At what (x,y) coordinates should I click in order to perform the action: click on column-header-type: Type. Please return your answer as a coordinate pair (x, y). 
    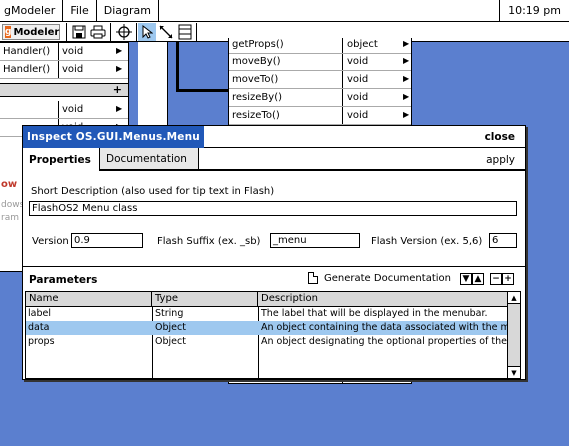
    Looking at the image, I should click on (205, 299).